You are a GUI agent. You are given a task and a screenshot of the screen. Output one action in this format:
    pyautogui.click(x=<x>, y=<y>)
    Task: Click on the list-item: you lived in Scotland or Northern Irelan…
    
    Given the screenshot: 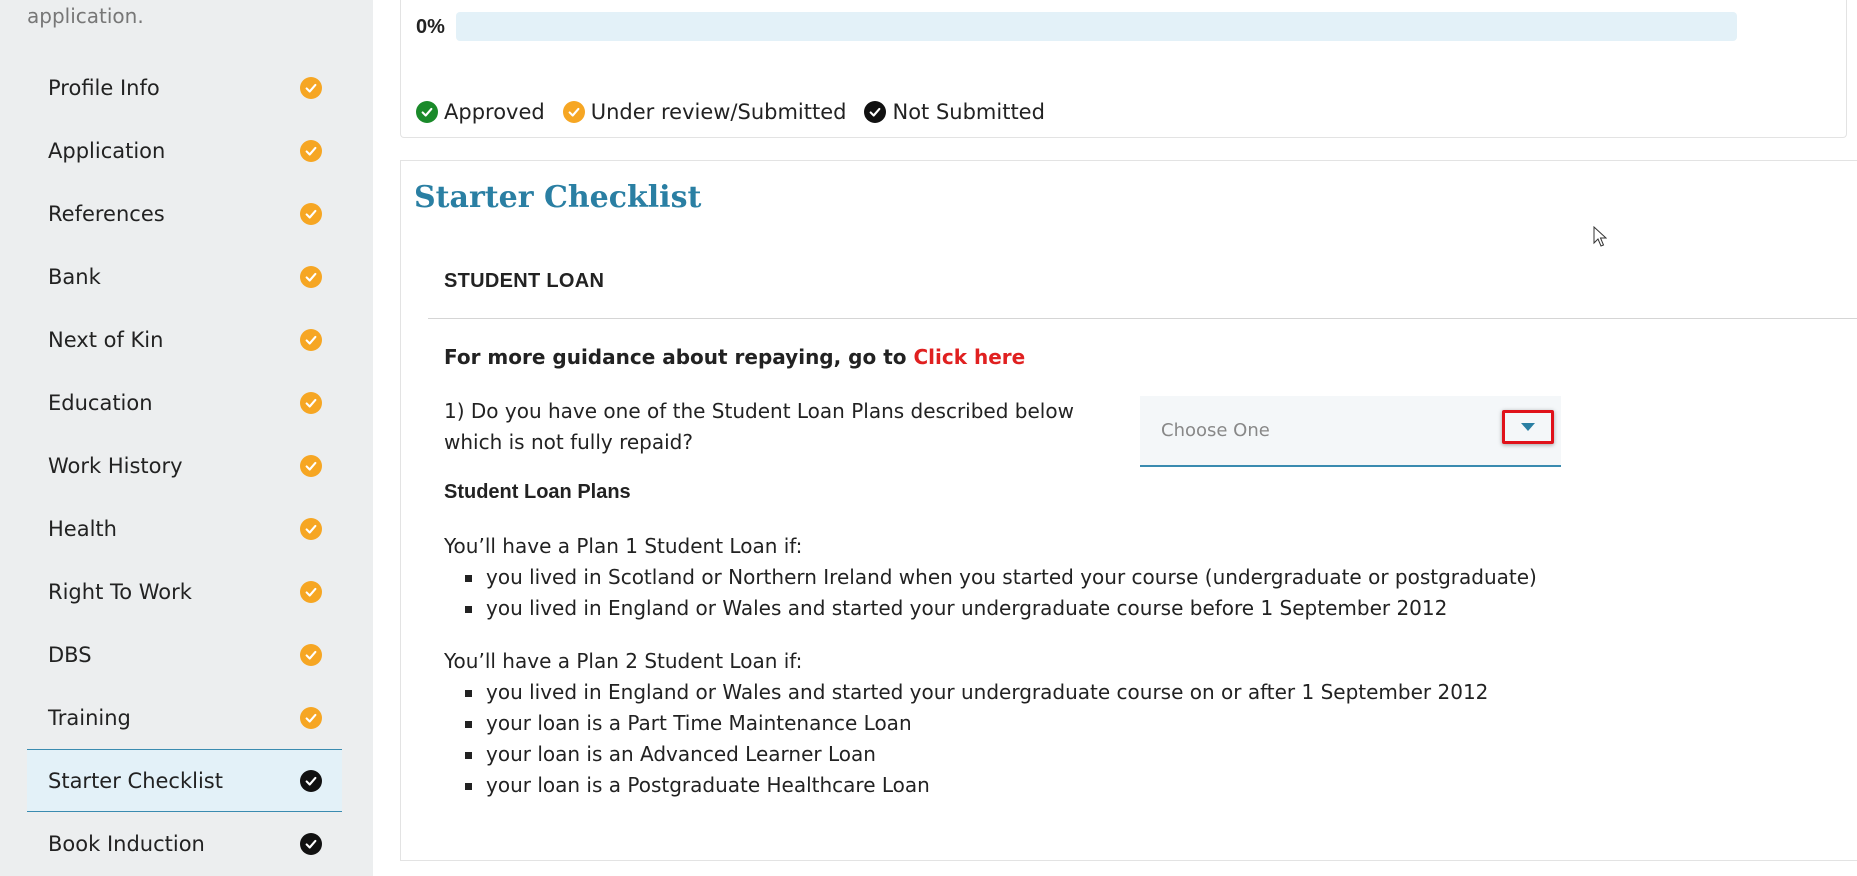 What is the action you would take?
    pyautogui.click(x=990, y=577)
    